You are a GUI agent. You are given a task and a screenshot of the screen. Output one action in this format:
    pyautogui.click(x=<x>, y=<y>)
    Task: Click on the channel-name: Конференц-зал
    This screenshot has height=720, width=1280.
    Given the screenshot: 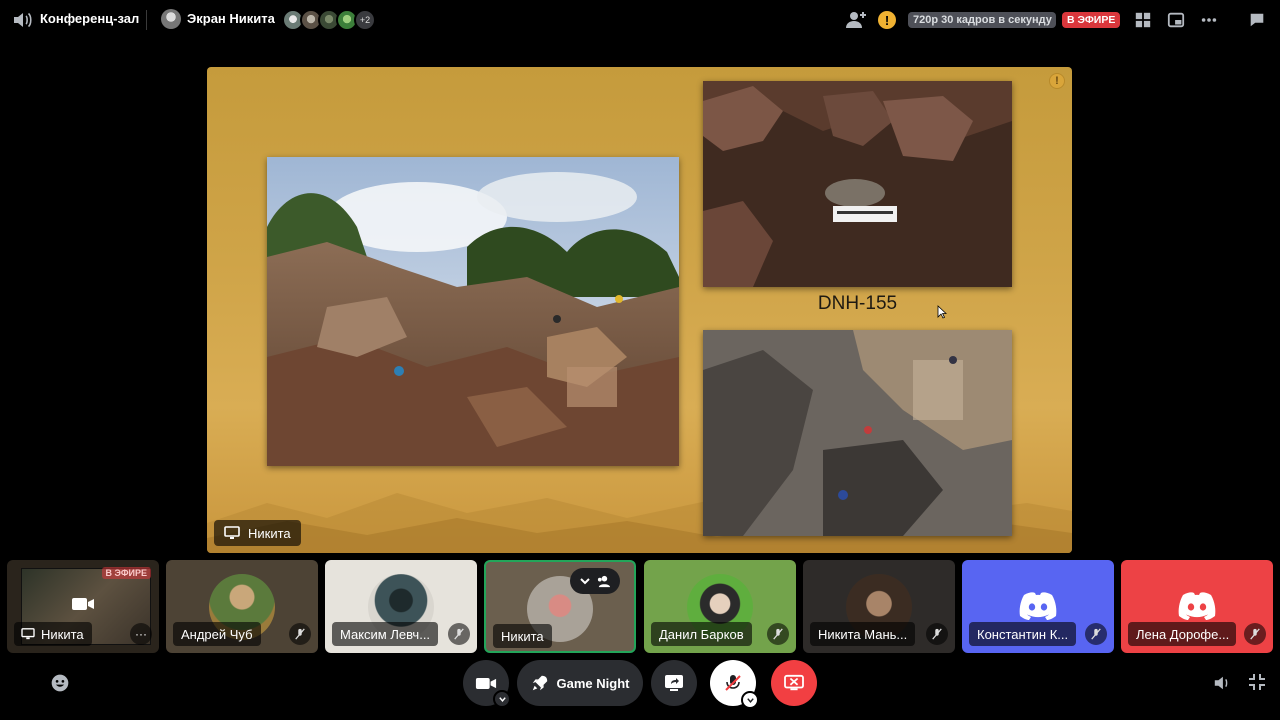 What is the action you would take?
    pyautogui.click(x=89, y=18)
    